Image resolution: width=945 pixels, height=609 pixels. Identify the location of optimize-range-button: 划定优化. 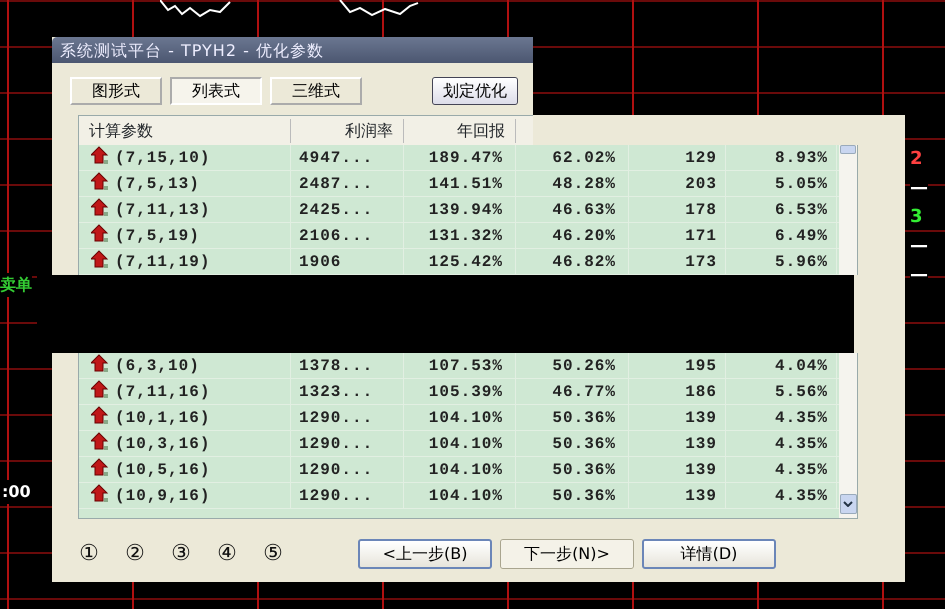
(475, 91).